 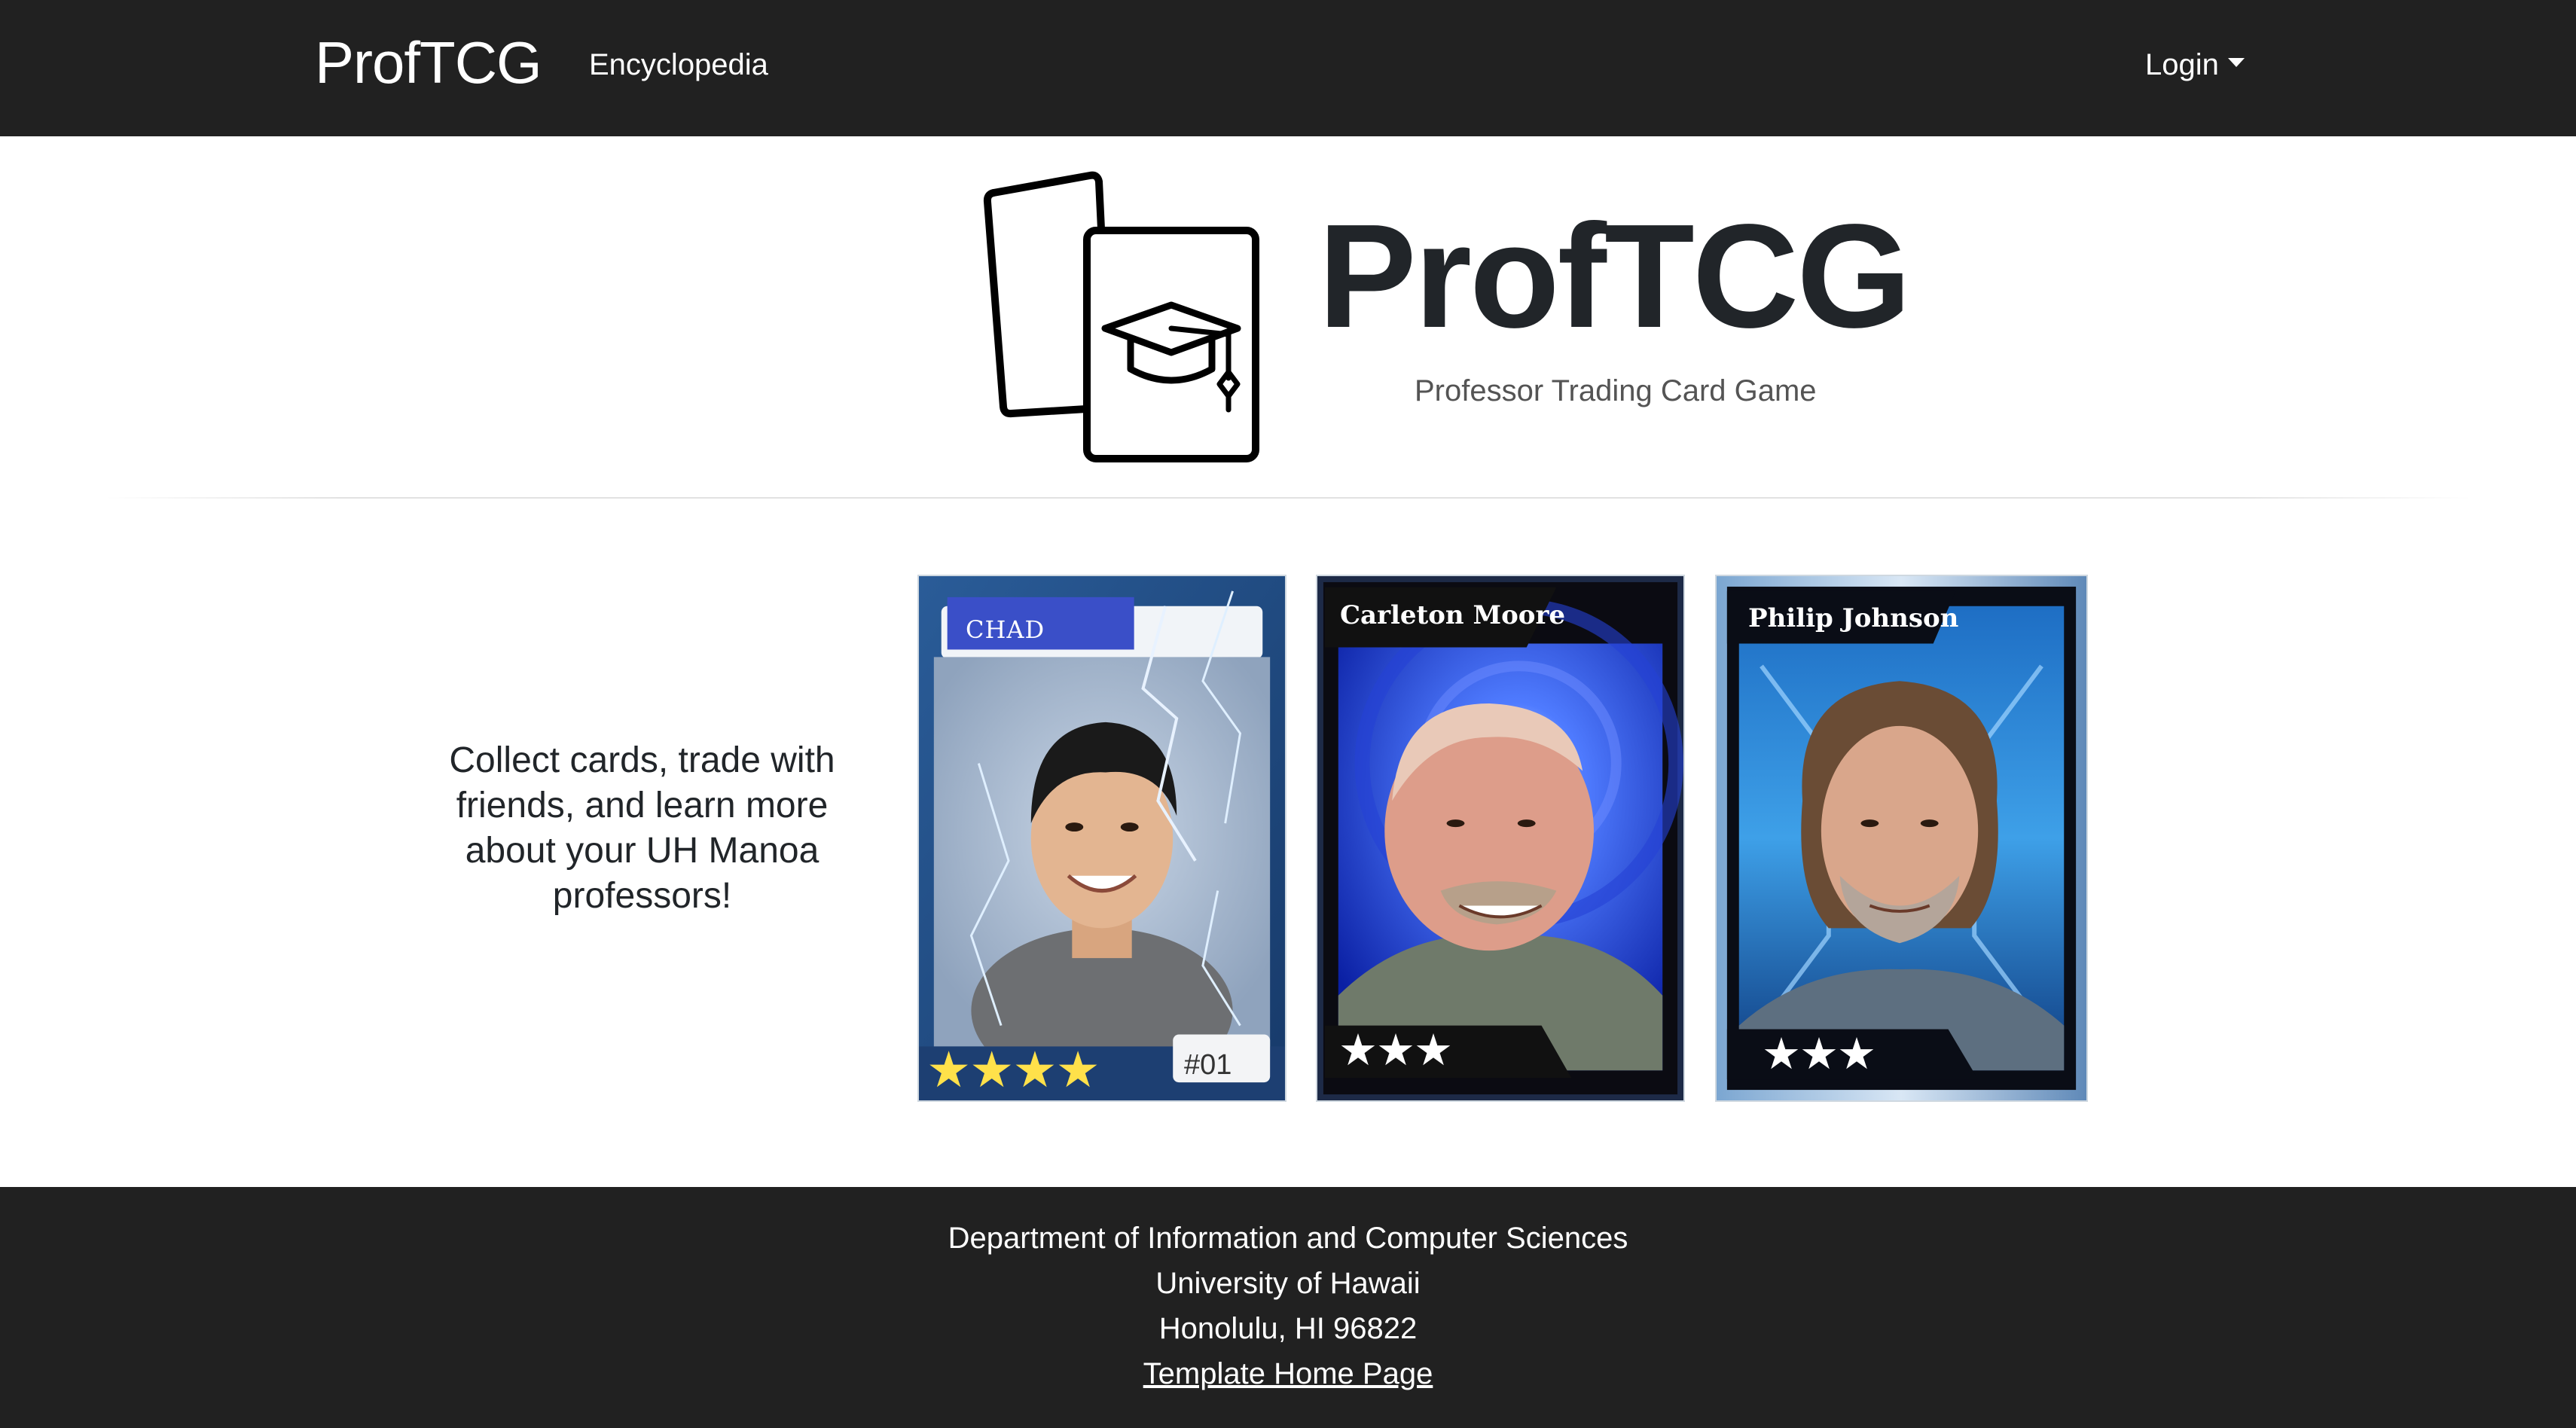 What do you see at coordinates (1288, 68) in the screenshot?
I see `top-navbar: ProfTCG Encyclopedia Login` at bounding box center [1288, 68].